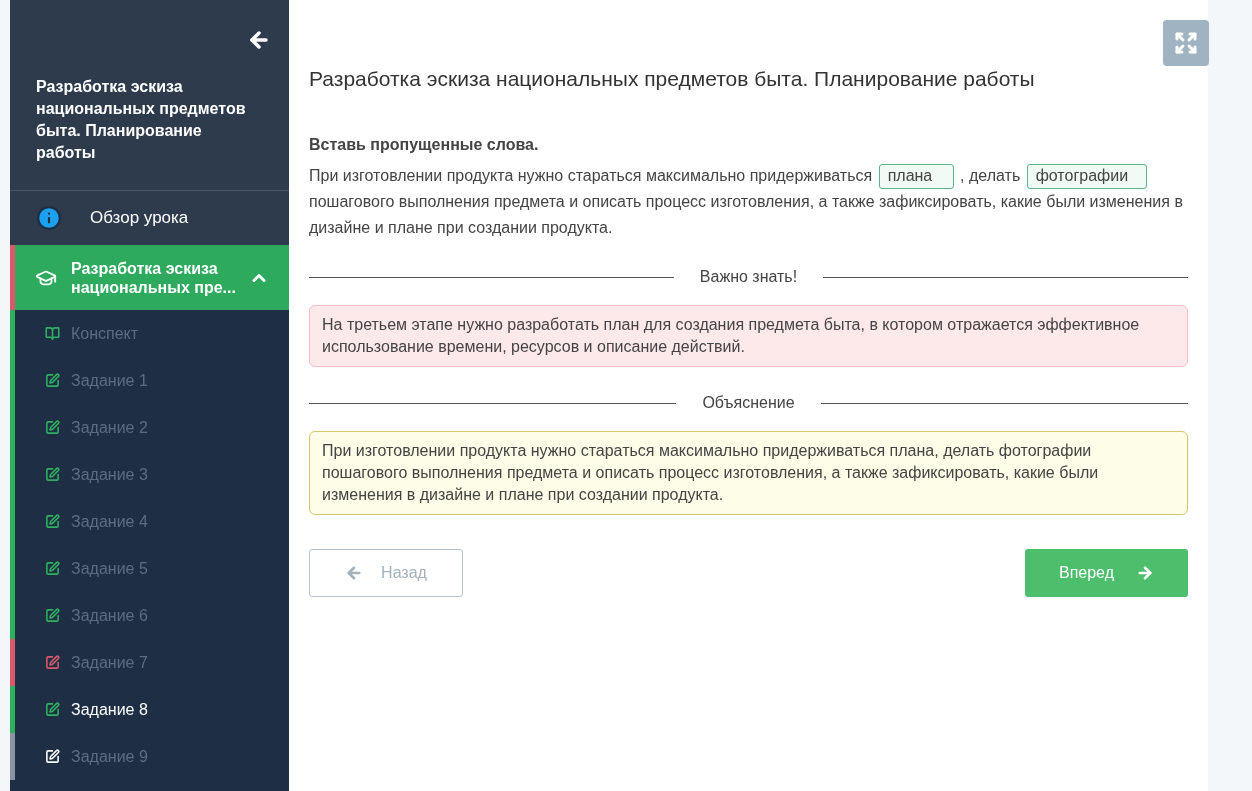 The width and height of the screenshot is (1252, 791). What do you see at coordinates (141, 120) in the screenshot?
I see `lesson-title: Разработка эскиза национальных предметов быта. Планирование работы` at bounding box center [141, 120].